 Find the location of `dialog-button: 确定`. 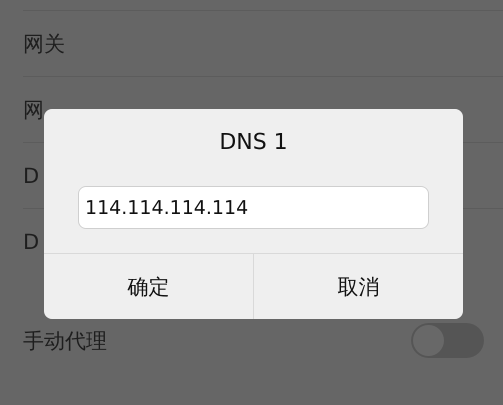

dialog-button: 确定 is located at coordinates (148, 286).